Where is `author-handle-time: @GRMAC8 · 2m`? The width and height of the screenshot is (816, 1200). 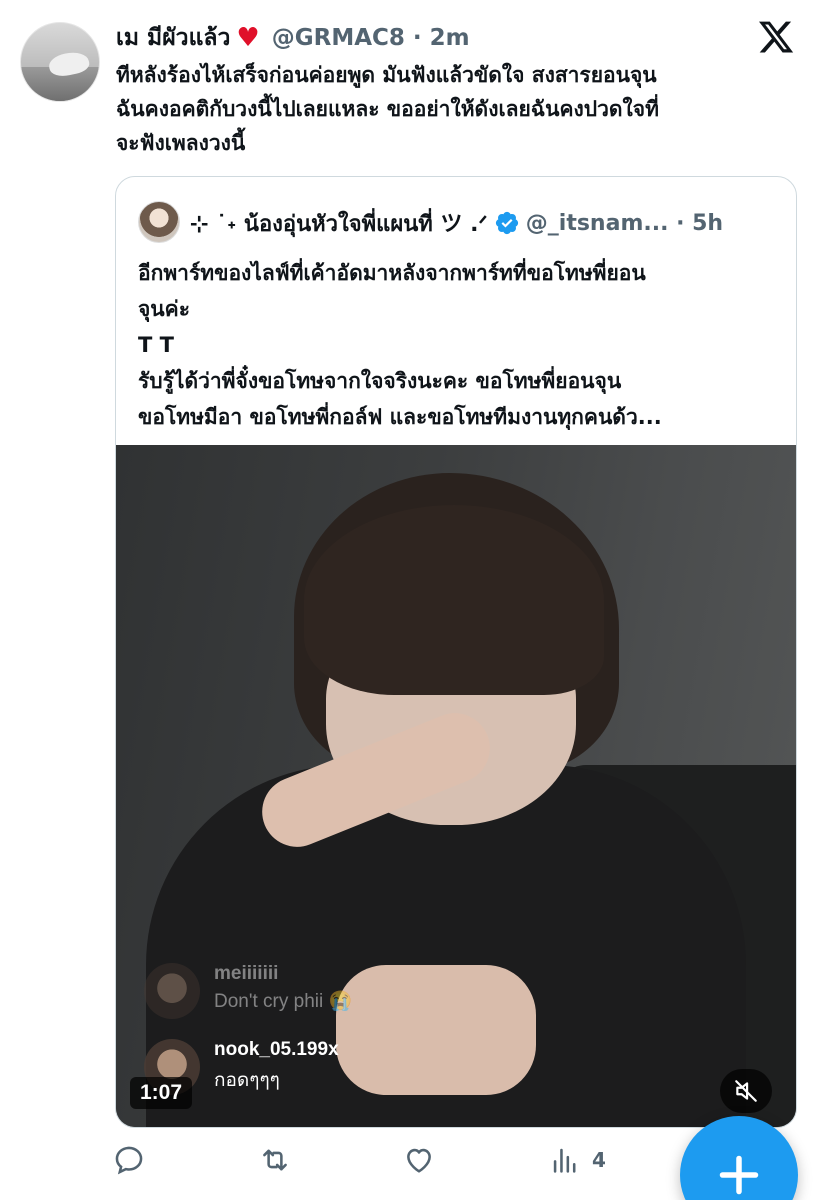
author-handle-time: @GRMAC8 · 2m is located at coordinates (371, 38).